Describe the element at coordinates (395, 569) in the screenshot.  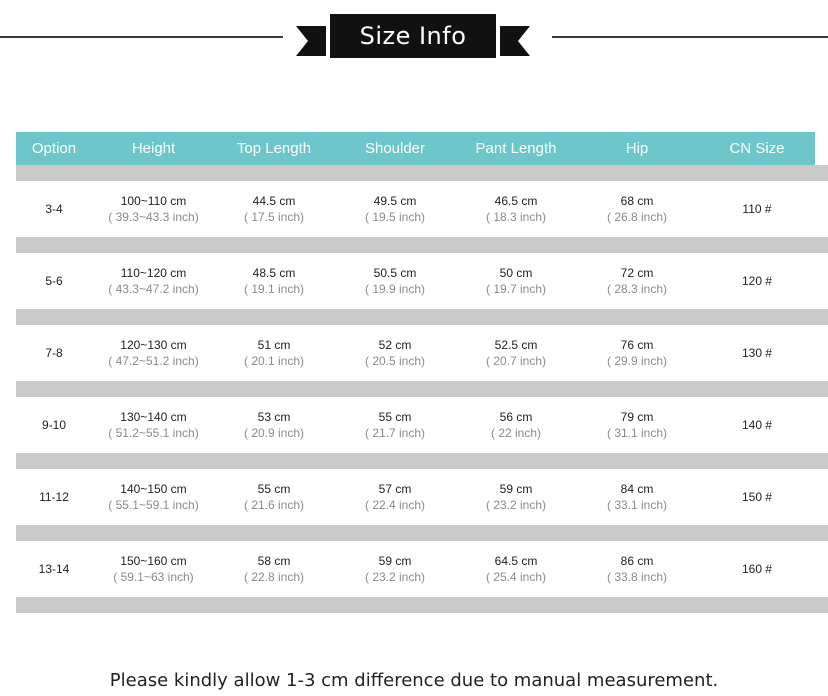
I see `shoulder-cell: 59 cm ( 23.2 inch)` at that location.